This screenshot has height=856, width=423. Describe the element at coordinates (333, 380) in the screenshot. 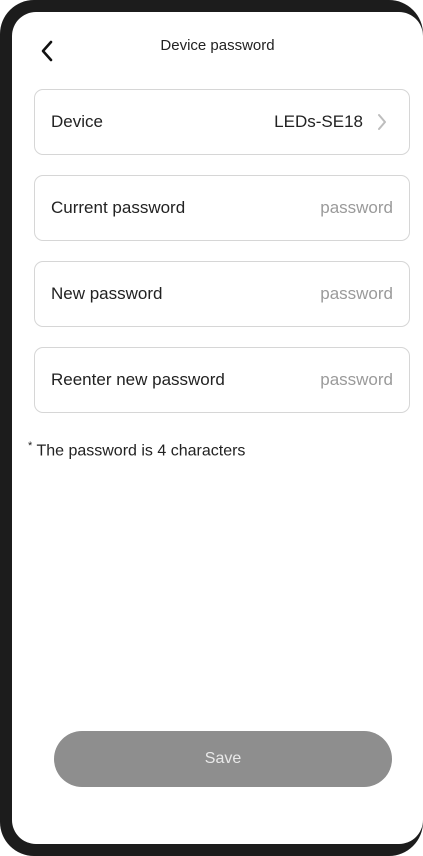

I see `reenter-password-input` at that location.